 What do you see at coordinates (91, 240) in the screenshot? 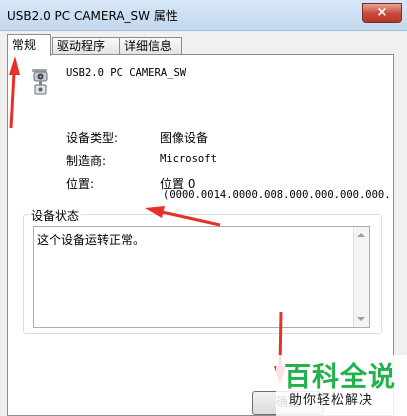
I see `device-status-text: 这个设备运转正常。` at bounding box center [91, 240].